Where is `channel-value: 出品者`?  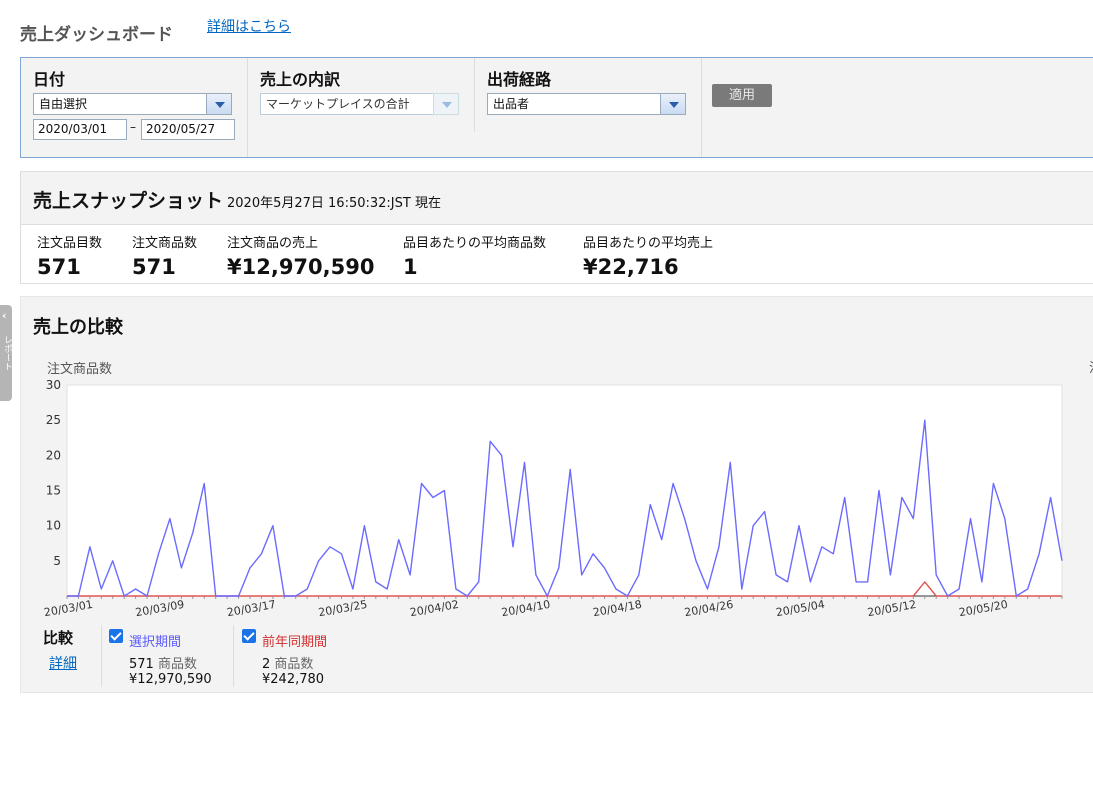 channel-value: 出品者 is located at coordinates (511, 104).